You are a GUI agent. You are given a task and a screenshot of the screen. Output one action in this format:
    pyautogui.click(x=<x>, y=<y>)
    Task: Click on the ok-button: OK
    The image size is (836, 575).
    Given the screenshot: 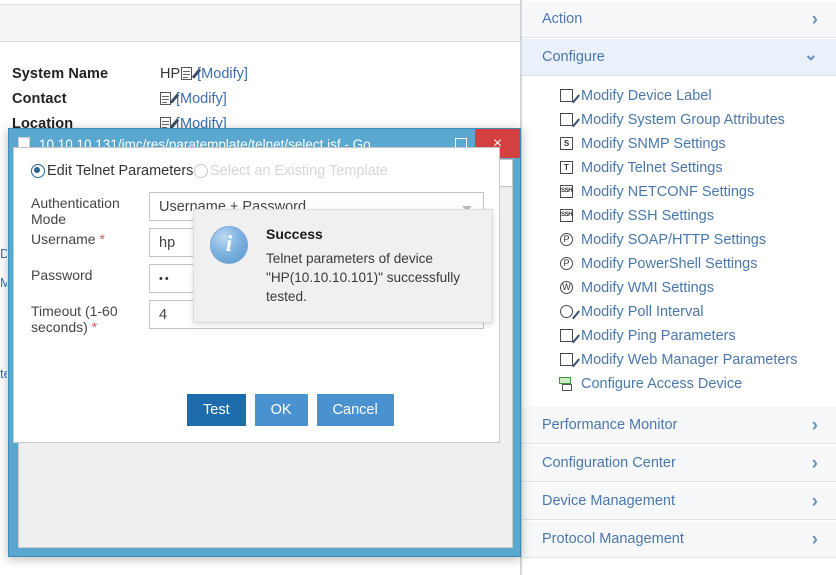 What is the action you would take?
    pyautogui.click(x=281, y=410)
    